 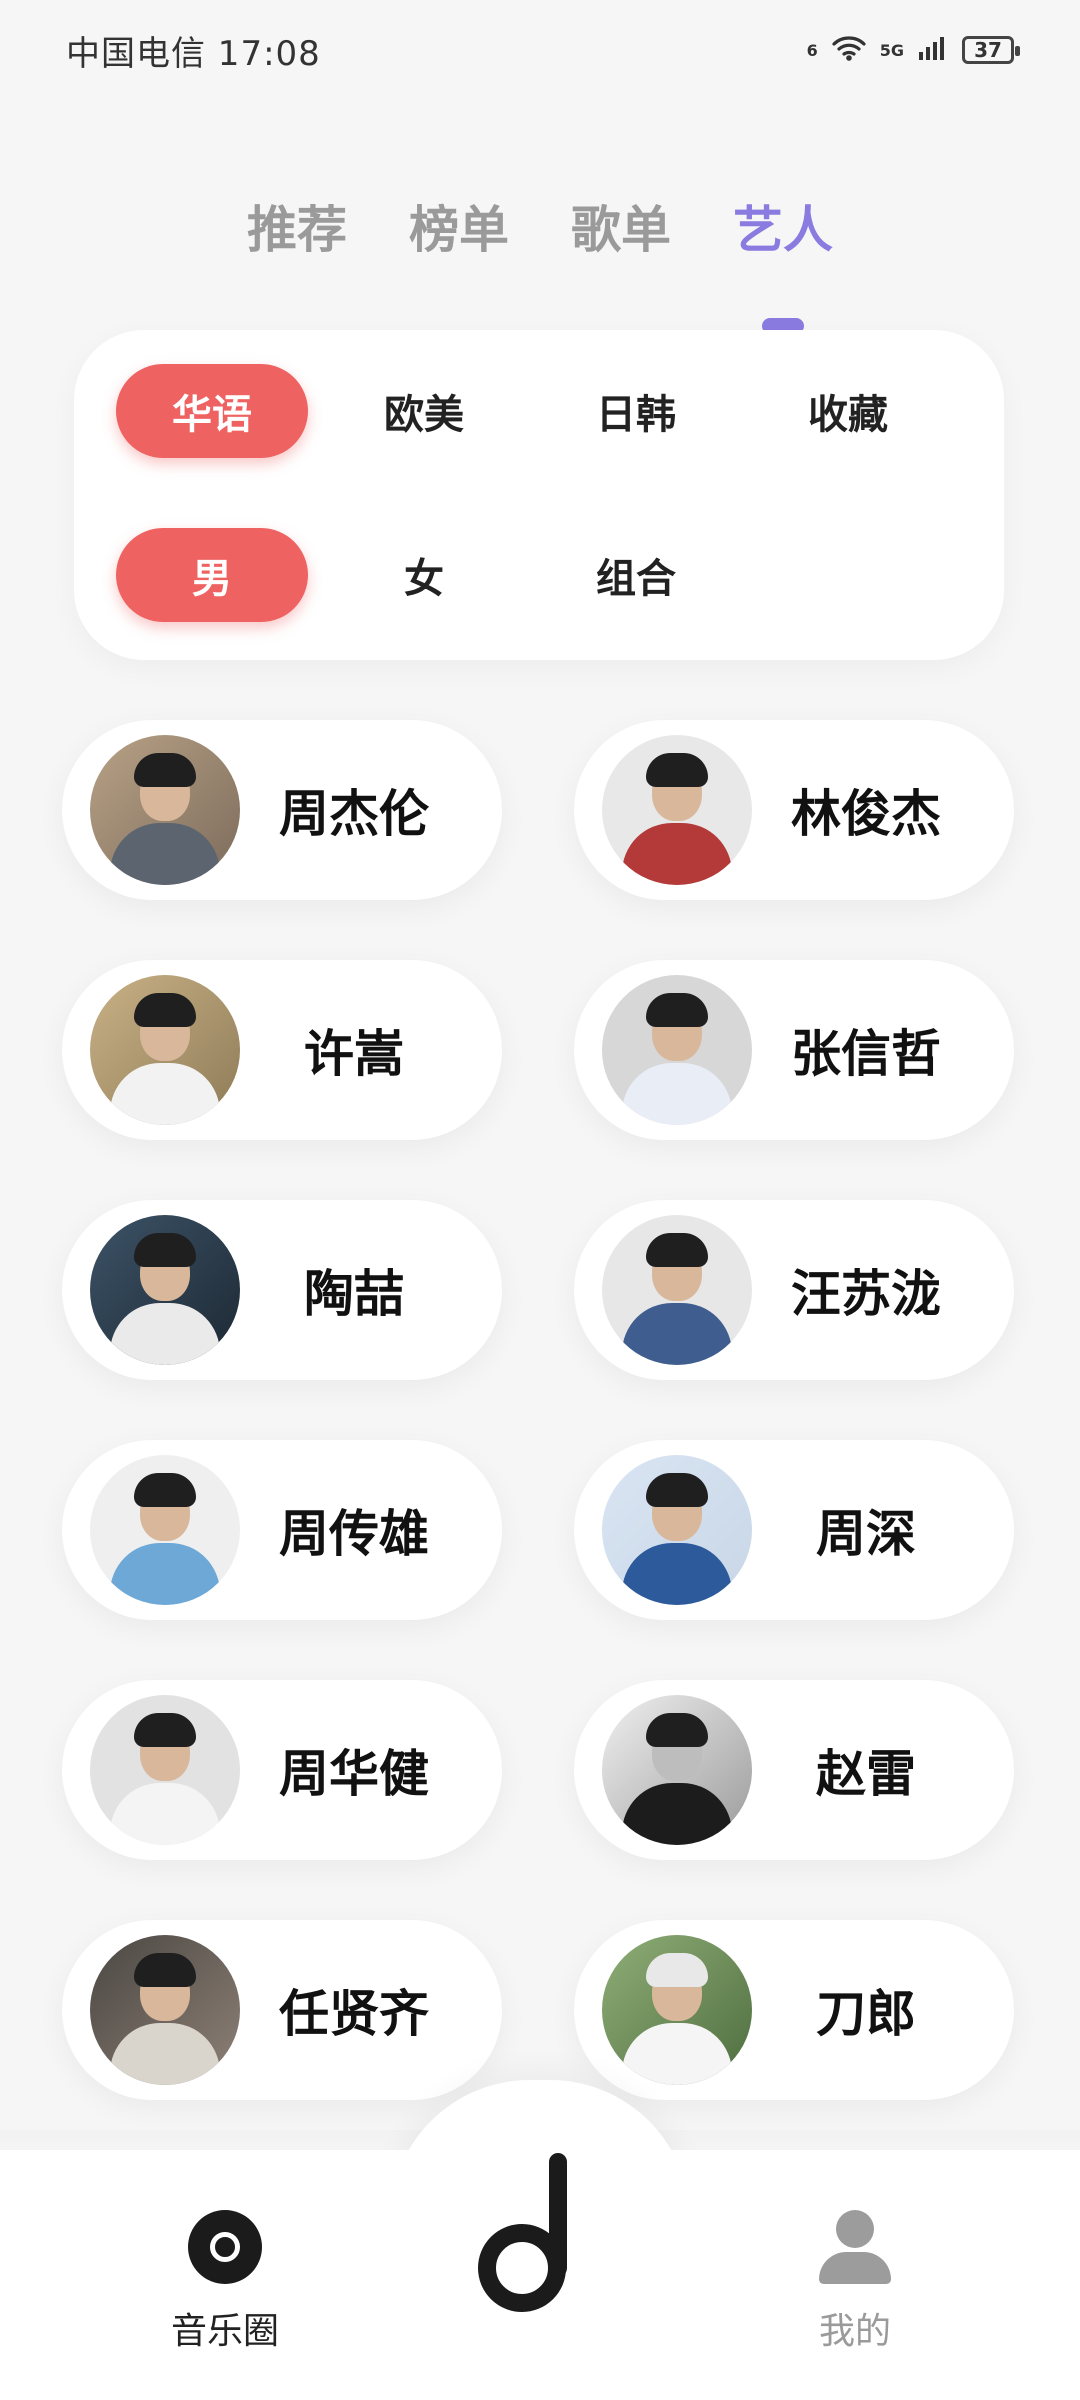 I want to click on music-note-logo-icon, so click(x=522, y=2232).